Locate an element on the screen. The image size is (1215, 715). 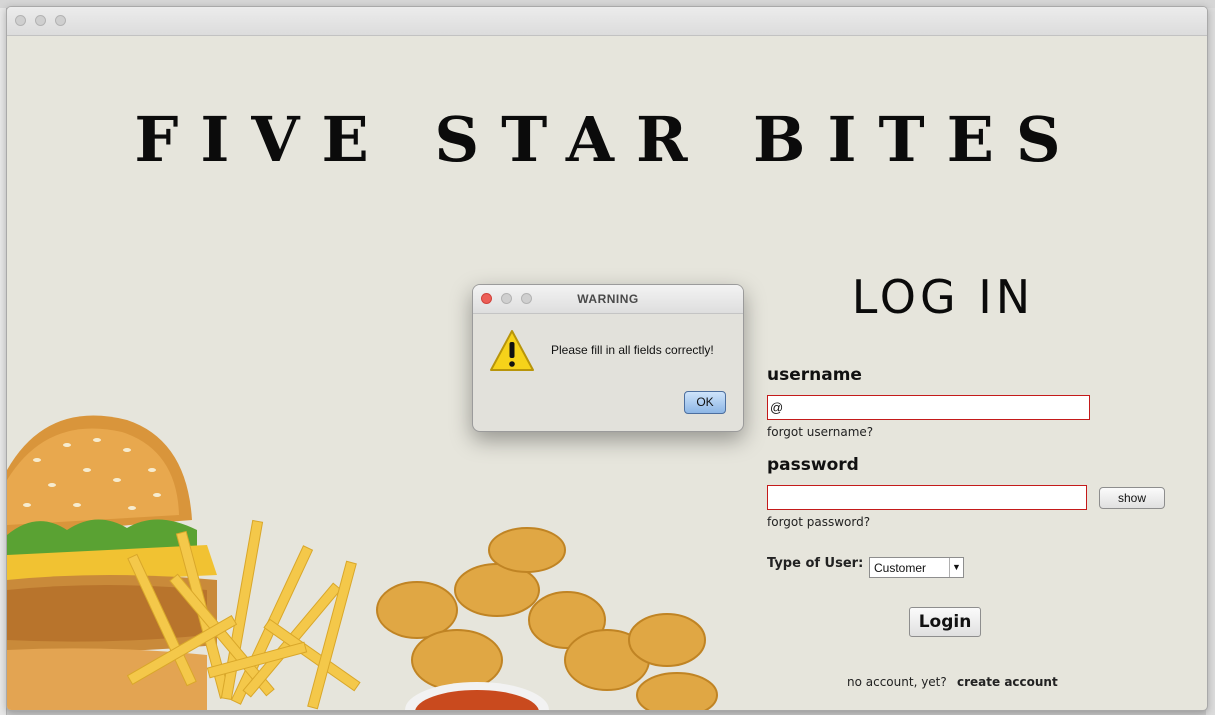
user-type-label: Type of User: is located at coordinates (815, 563).